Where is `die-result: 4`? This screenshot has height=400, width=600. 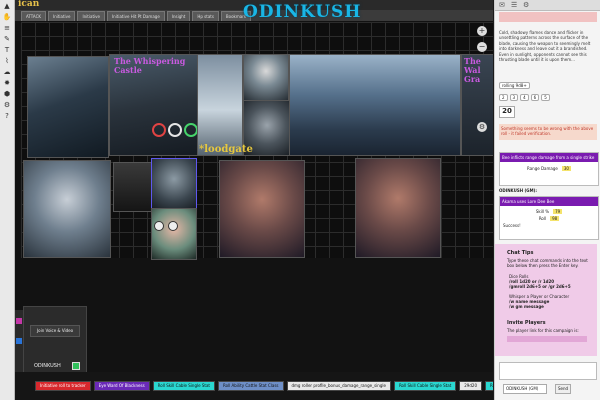
die-result: 4 is located at coordinates (524, 97).